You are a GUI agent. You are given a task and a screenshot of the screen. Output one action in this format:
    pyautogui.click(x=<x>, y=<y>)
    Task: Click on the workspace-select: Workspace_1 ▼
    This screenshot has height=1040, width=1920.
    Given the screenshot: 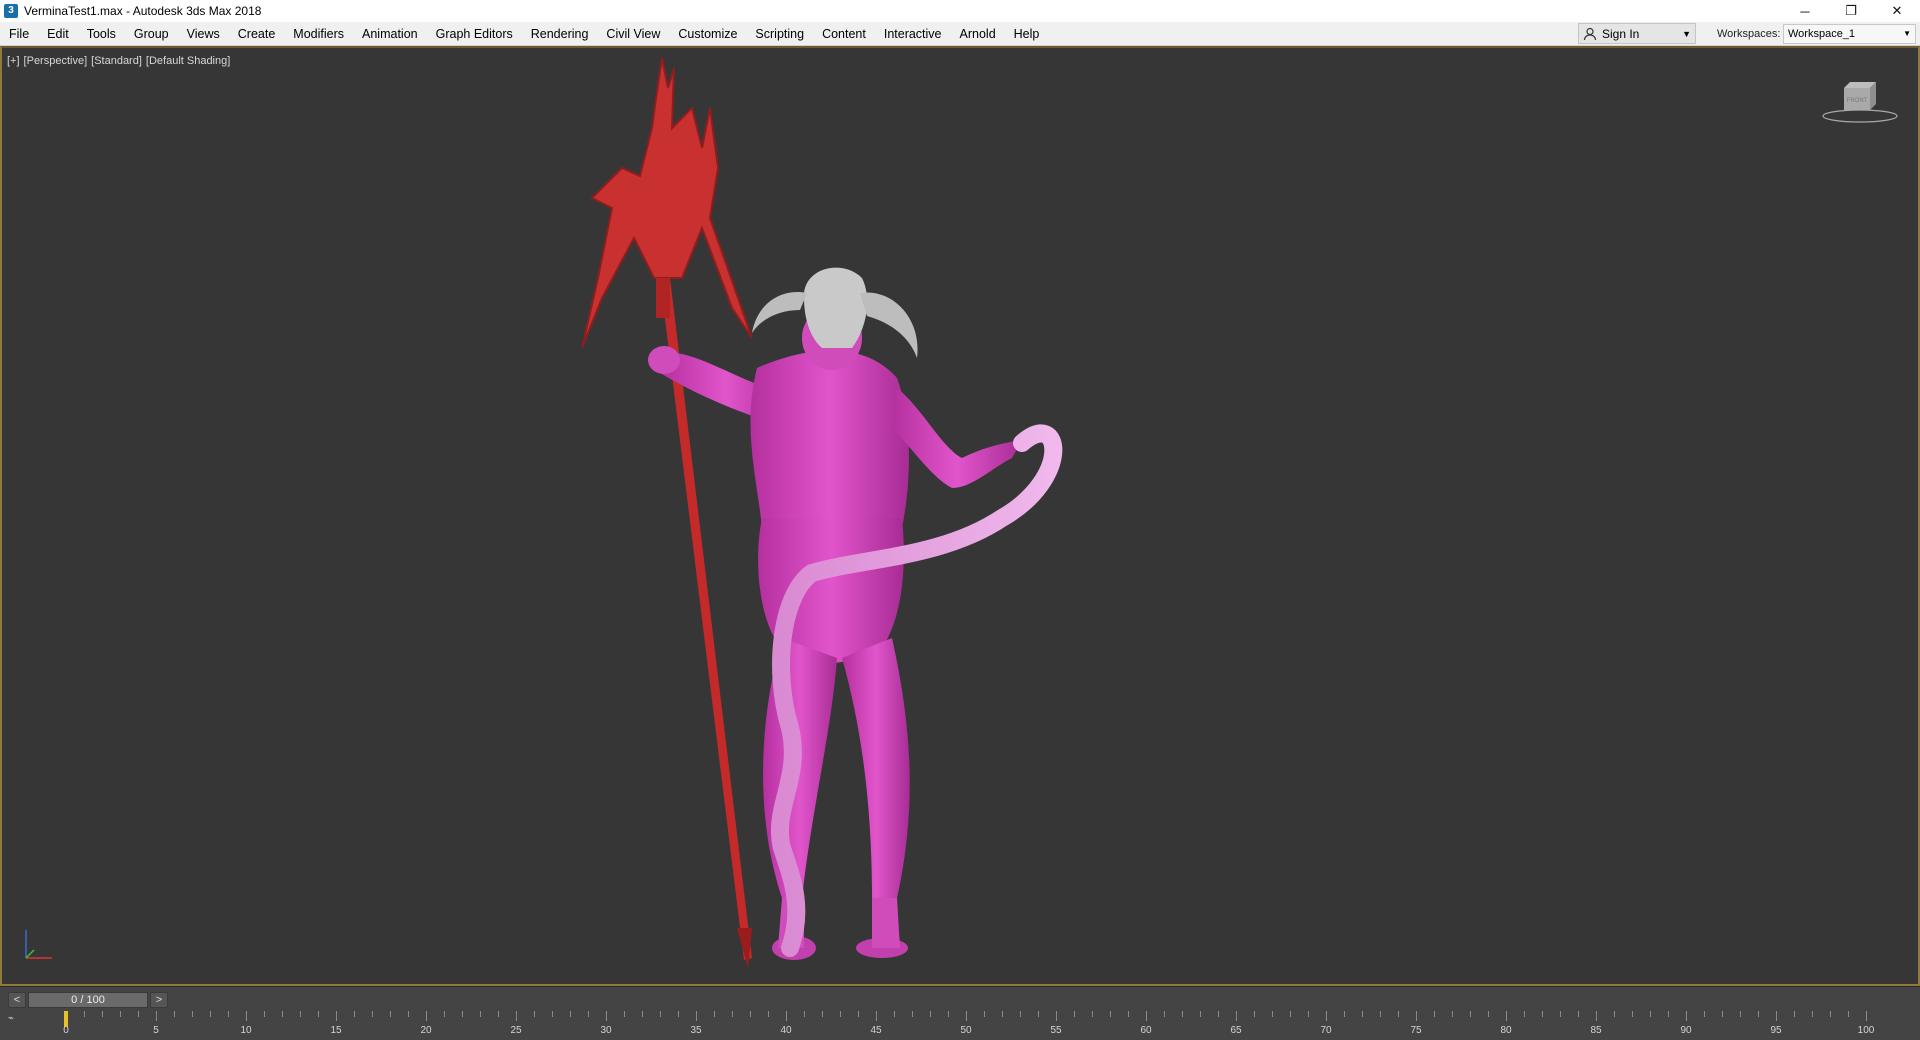 What is the action you would take?
    pyautogui.click(x=1849, y=34)
    